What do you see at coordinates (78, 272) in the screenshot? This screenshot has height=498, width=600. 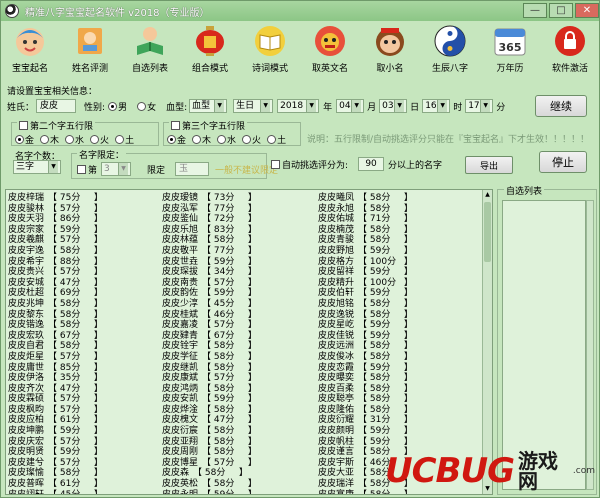 I see `result-row: 皮皮贵兴【 57分 】` at bounding box center [78, 272].